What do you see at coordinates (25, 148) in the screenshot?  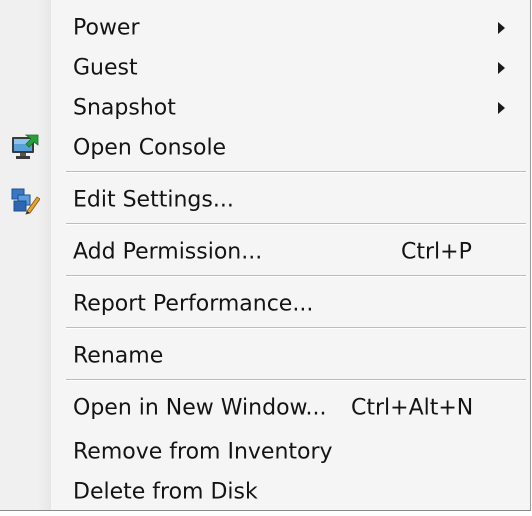 I see `monitor-console-icon` at bounding box center [25, 148].